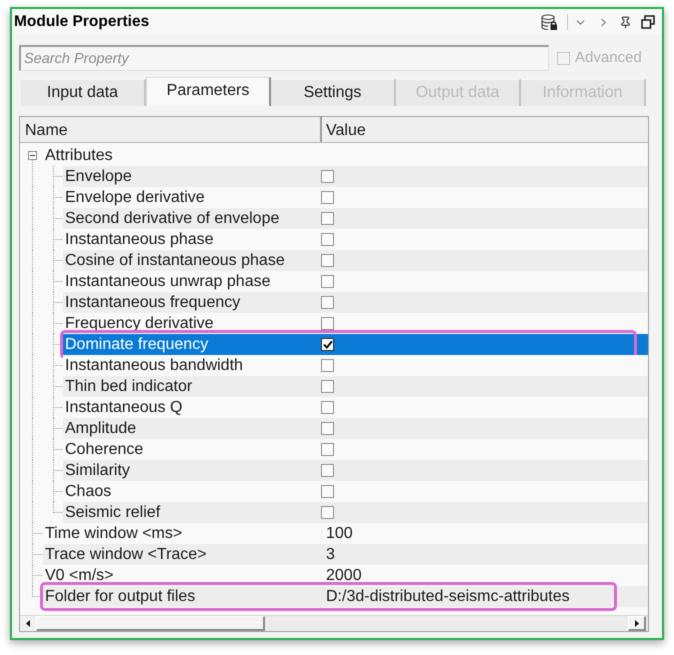 The width and height of the screenshot is (674, 655). I want to click on pin-icon, so click(625, 22).